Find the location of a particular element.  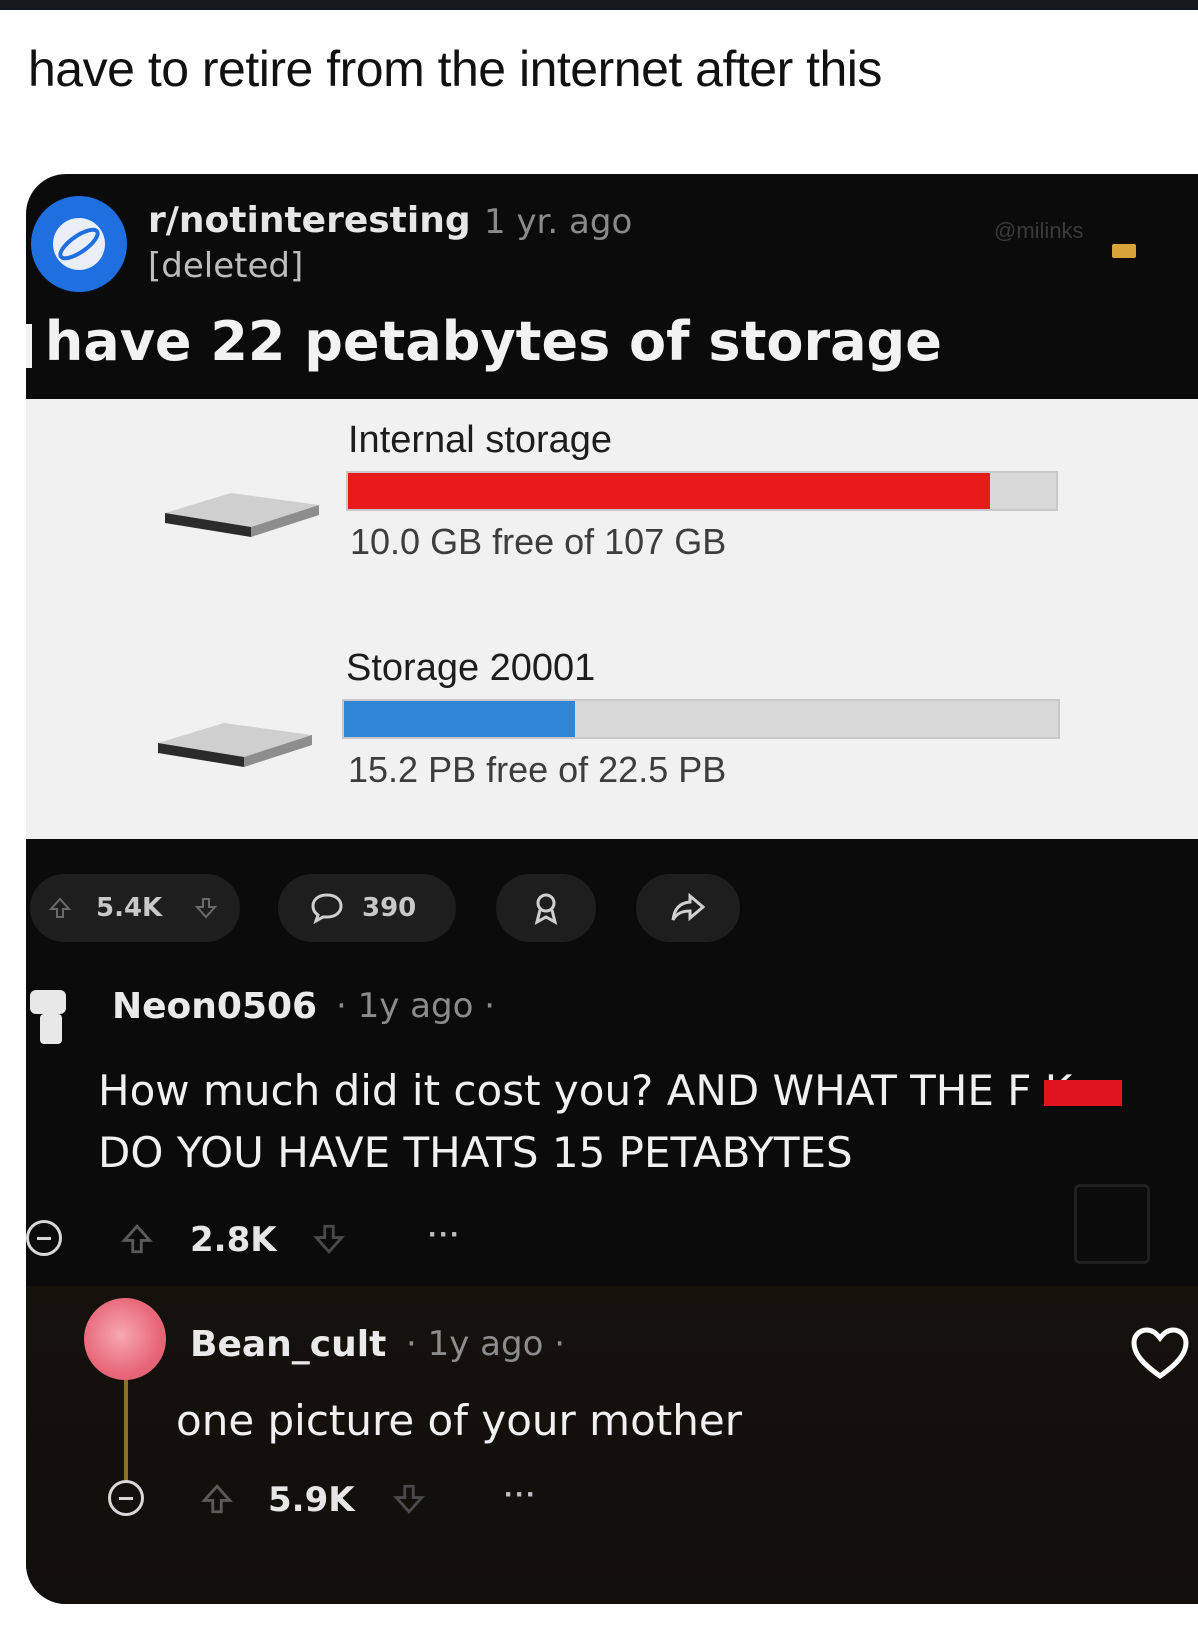

drive-label: Internal storage is located at coordinates (480, 440).